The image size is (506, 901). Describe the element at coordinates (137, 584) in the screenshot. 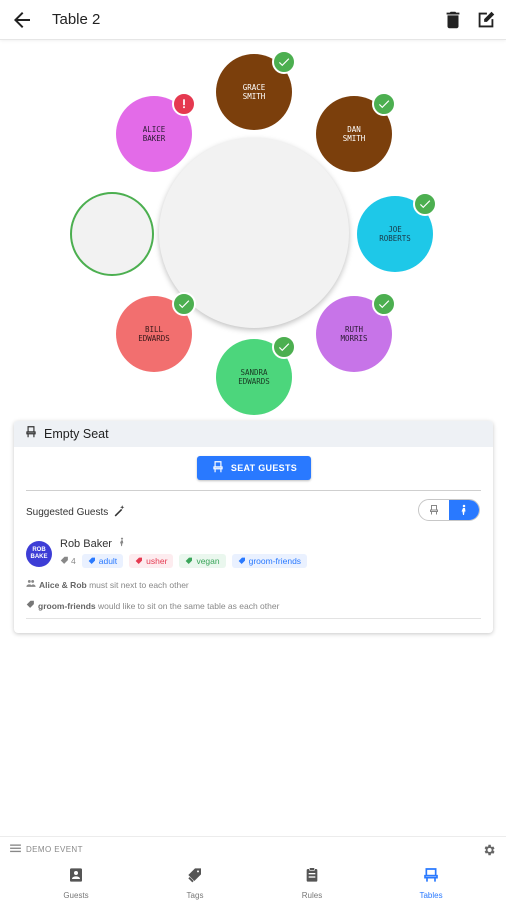

I see `rule-text: must sit next to each other` at that location.